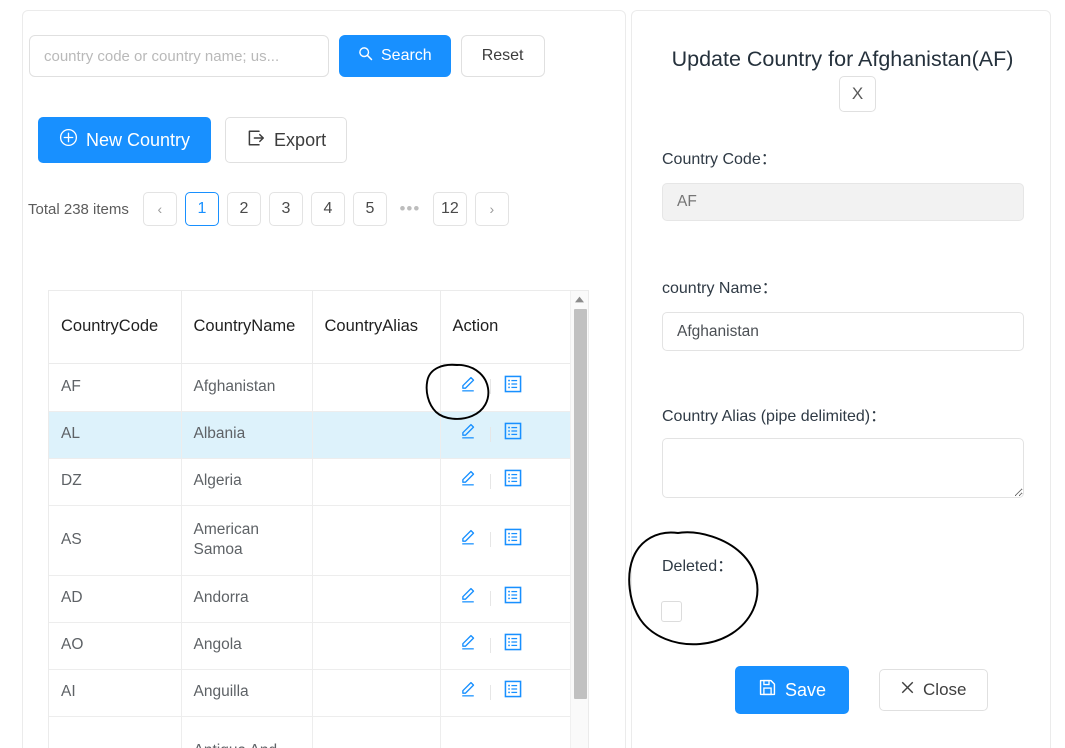 This screenshot has width=1065, height=748. Describe the element at coordinates (201, 209) in the screenshot. I see `pagination-page-1: 1` at that location.